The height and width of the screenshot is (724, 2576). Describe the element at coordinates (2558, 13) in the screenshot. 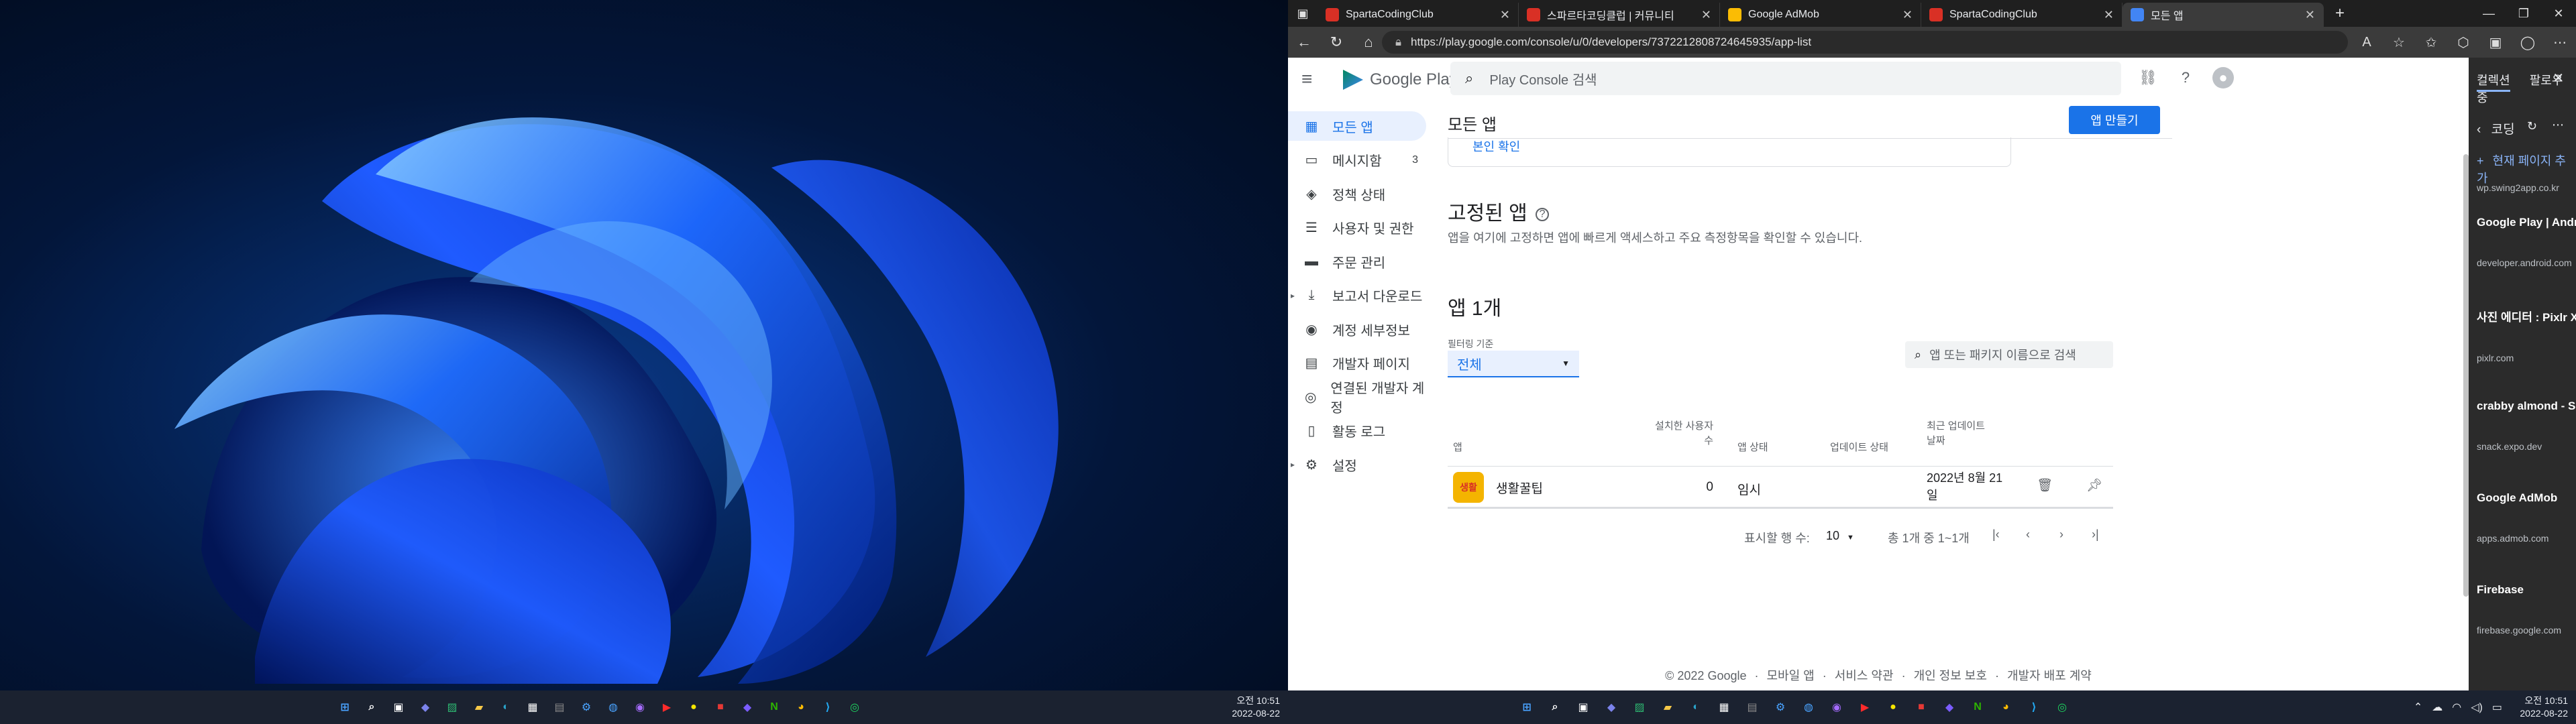

I see `close-window-icon: ✕` at that location.